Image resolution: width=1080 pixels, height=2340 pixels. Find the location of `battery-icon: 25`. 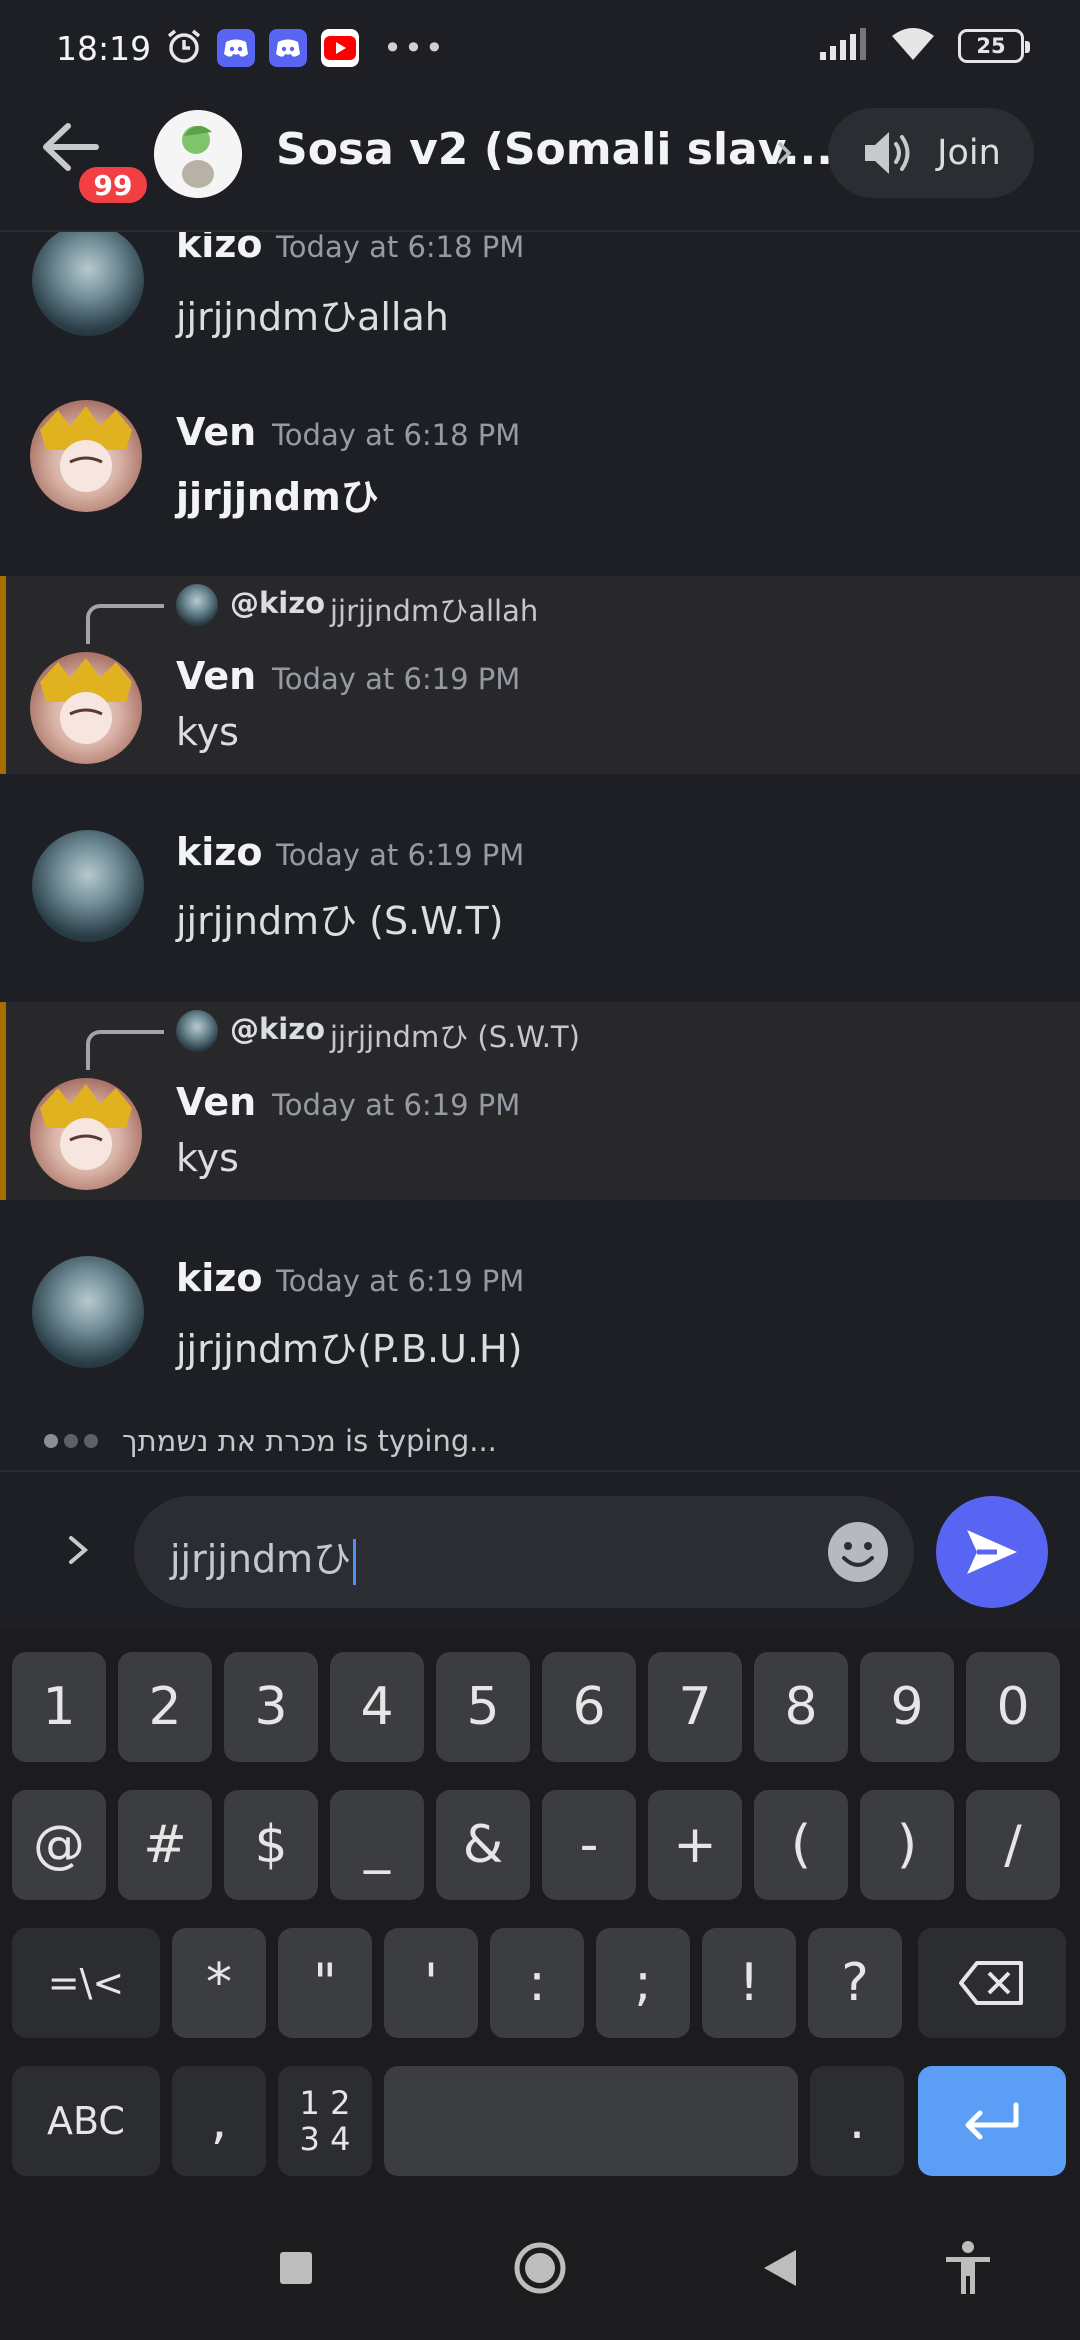

battery-icon: 25 is located at coordinates (994, 46).